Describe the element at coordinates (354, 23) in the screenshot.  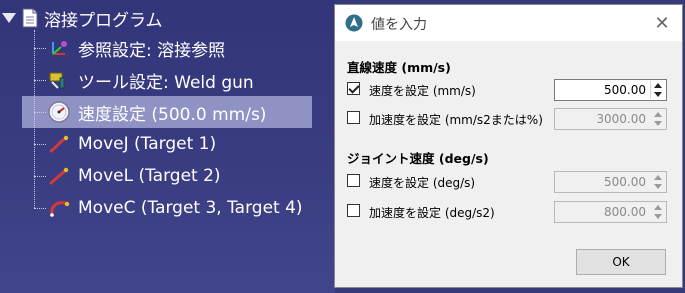
I see `app-logo-icon` at that location.